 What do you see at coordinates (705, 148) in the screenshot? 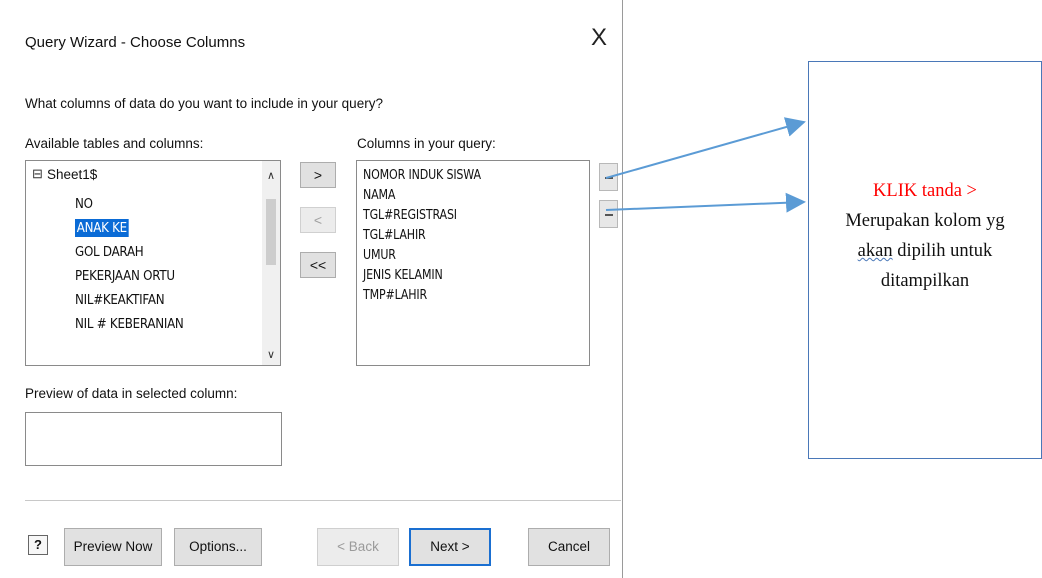
I see `arrow-to-move-up` at bounding box center [705, 148].